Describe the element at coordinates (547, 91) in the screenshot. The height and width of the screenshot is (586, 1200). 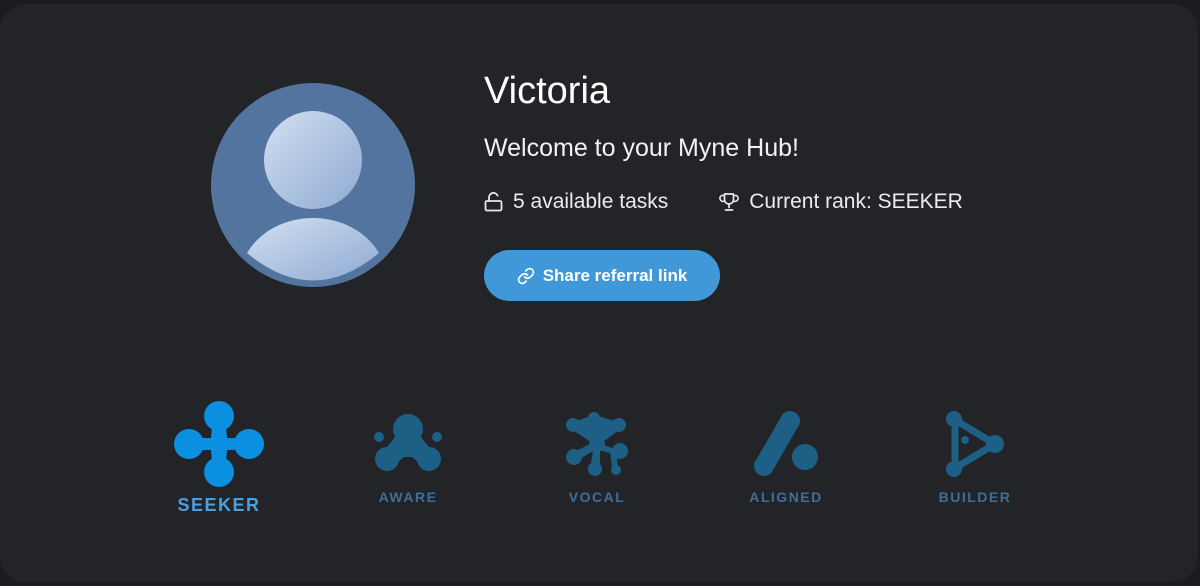
I see `user-name: Victoria` at that location.